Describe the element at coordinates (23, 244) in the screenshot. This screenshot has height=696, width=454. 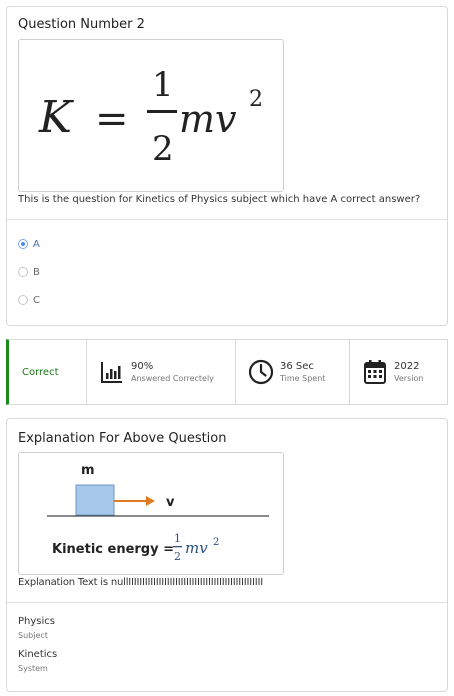
I see `radio-selected-icon` at that location.